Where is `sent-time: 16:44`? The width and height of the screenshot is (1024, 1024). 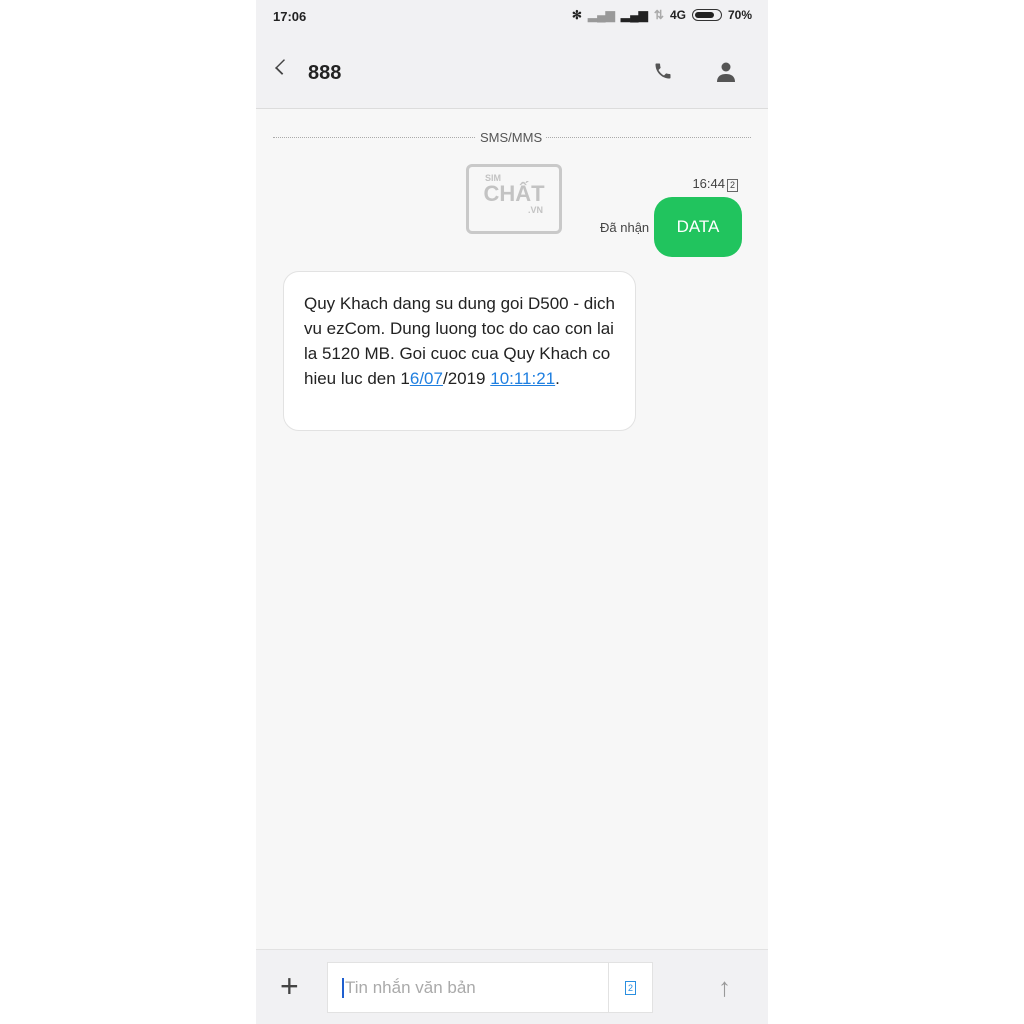
sent-time: 16:44 is located at coordinates (708, 183).